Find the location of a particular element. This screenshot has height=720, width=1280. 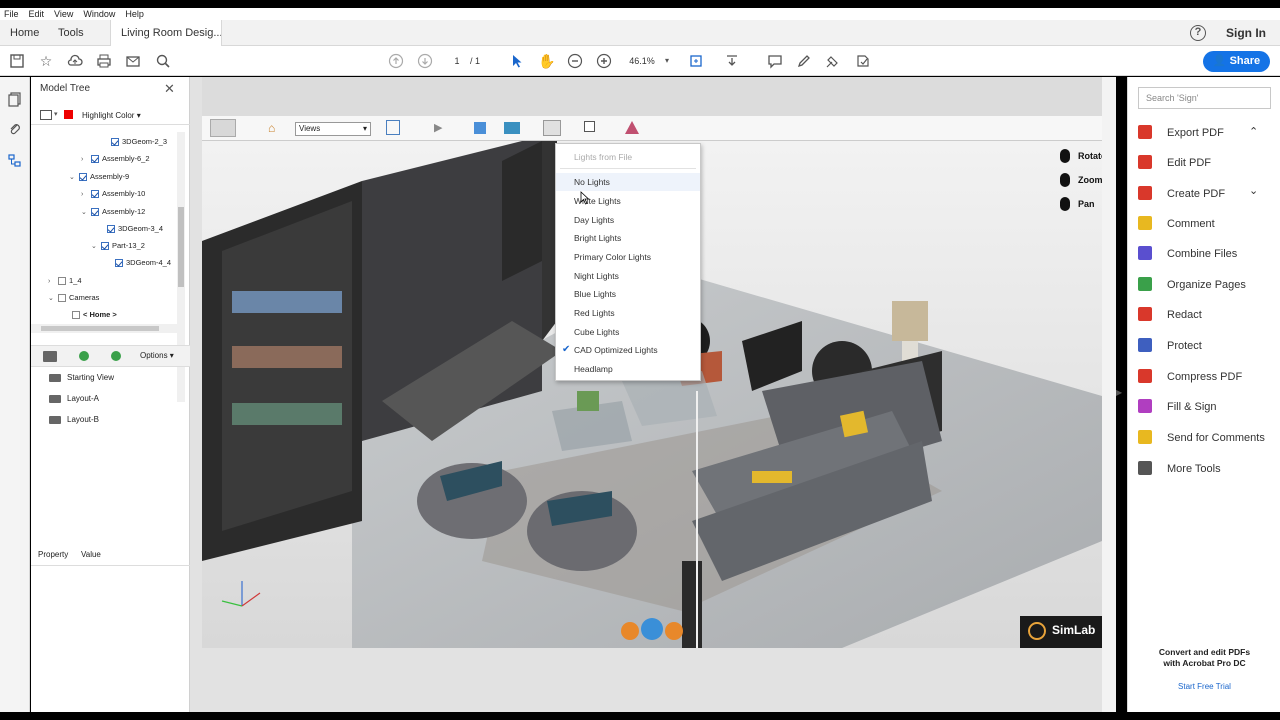

tree-node: › 1_4 is located at coordinates (65, 281).